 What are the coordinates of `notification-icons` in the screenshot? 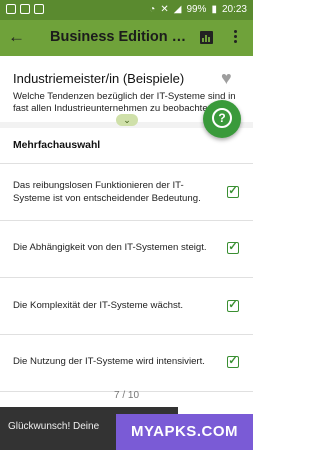 It's located at (25, 9).